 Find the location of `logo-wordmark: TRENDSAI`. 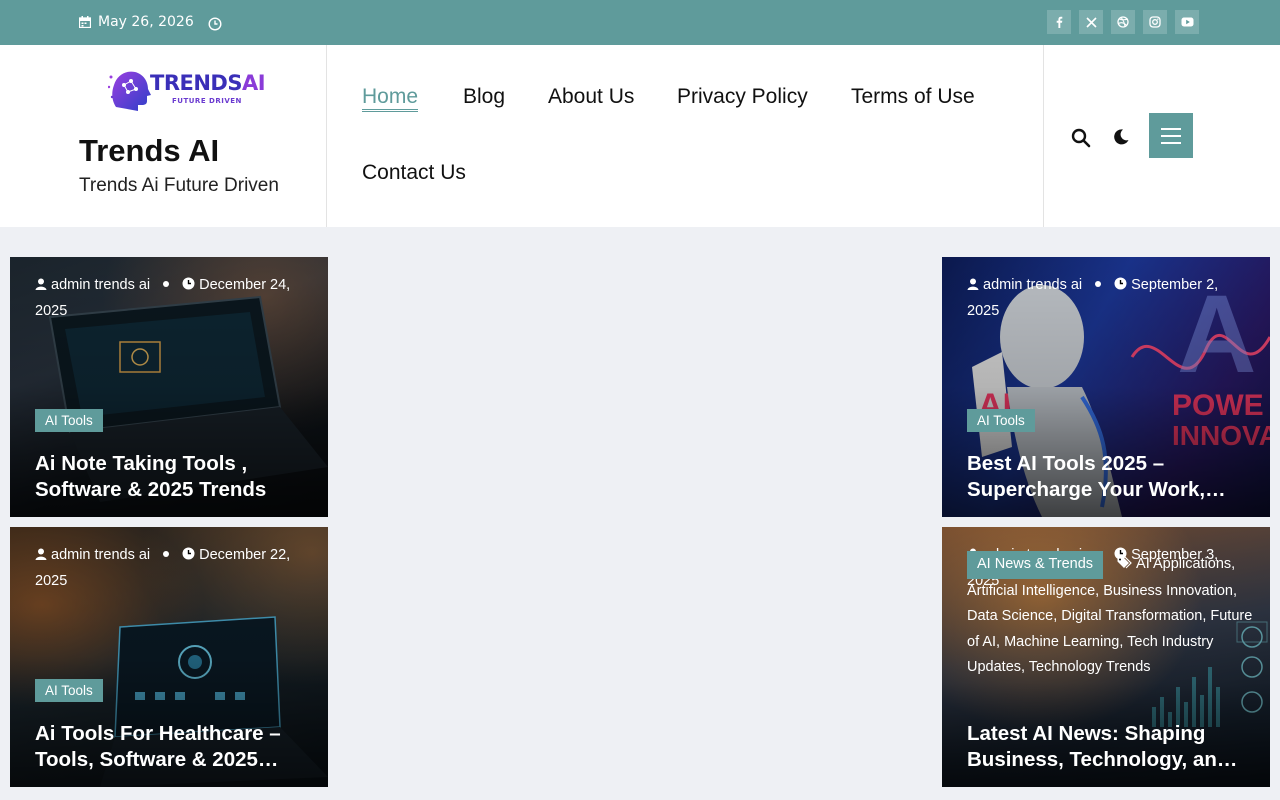

logo-wordmark: TRENDSAI is located at coordinates (208, 83).